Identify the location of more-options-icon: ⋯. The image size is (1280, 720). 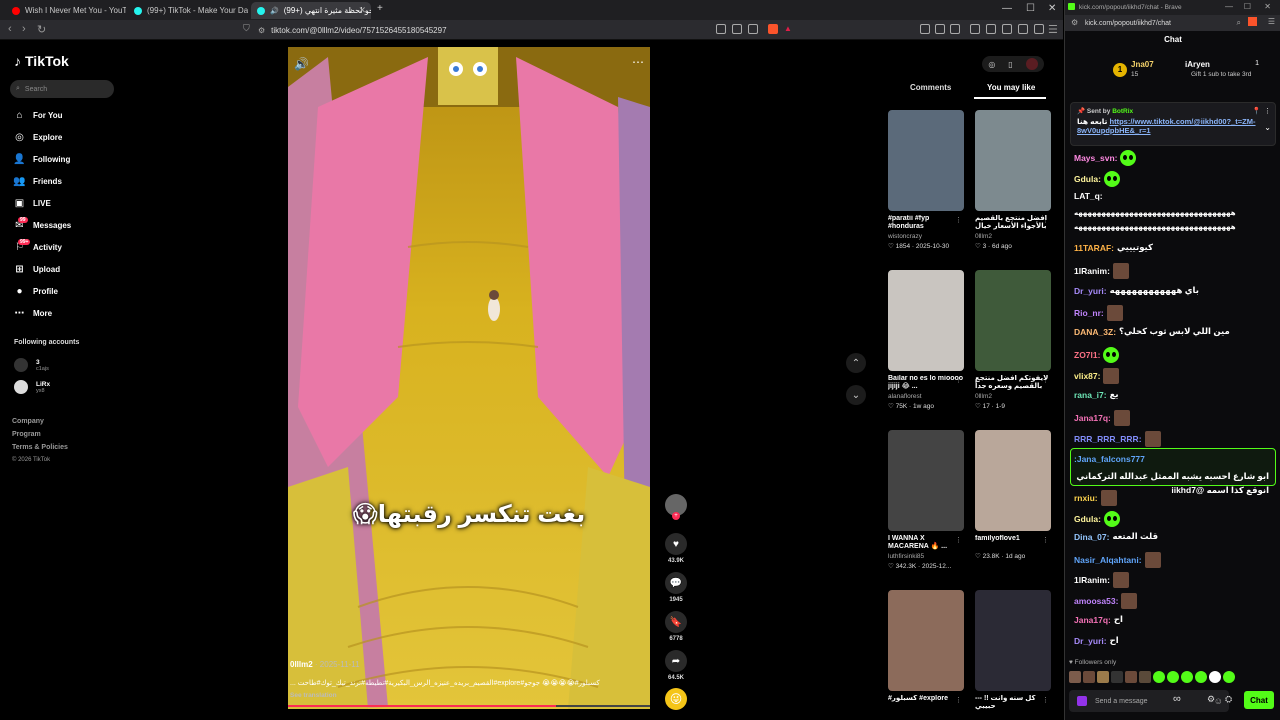
(638, 62).